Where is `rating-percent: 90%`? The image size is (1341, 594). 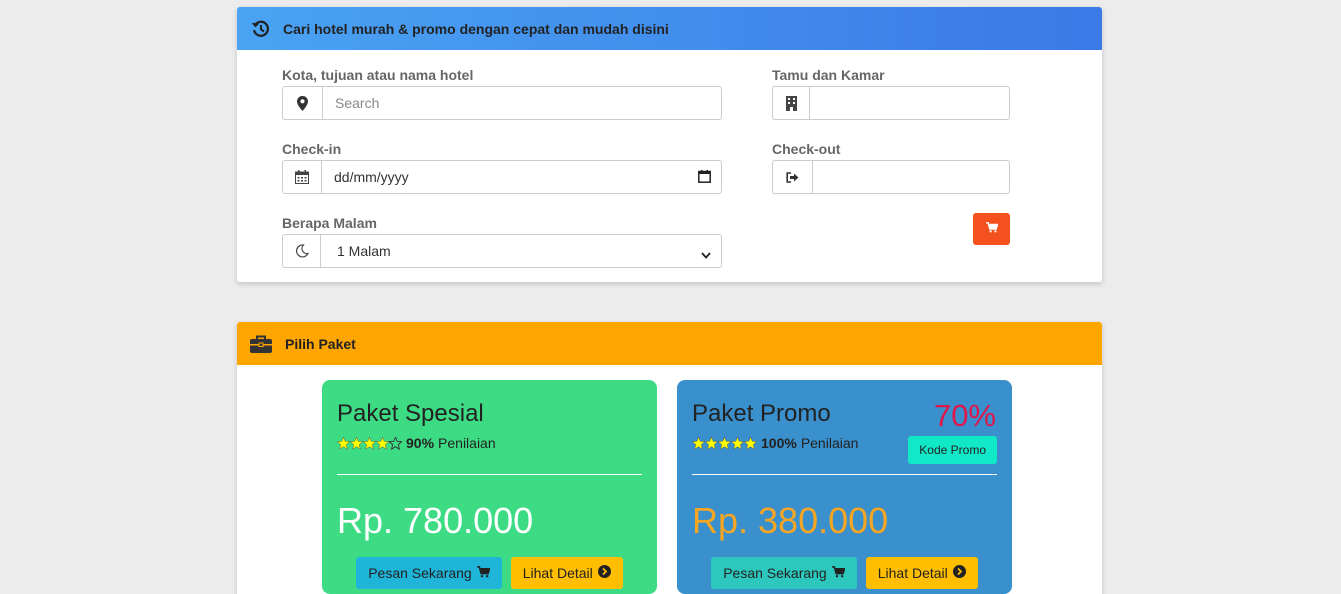
rating-percent: 90% is located at coordinates (420, 443).